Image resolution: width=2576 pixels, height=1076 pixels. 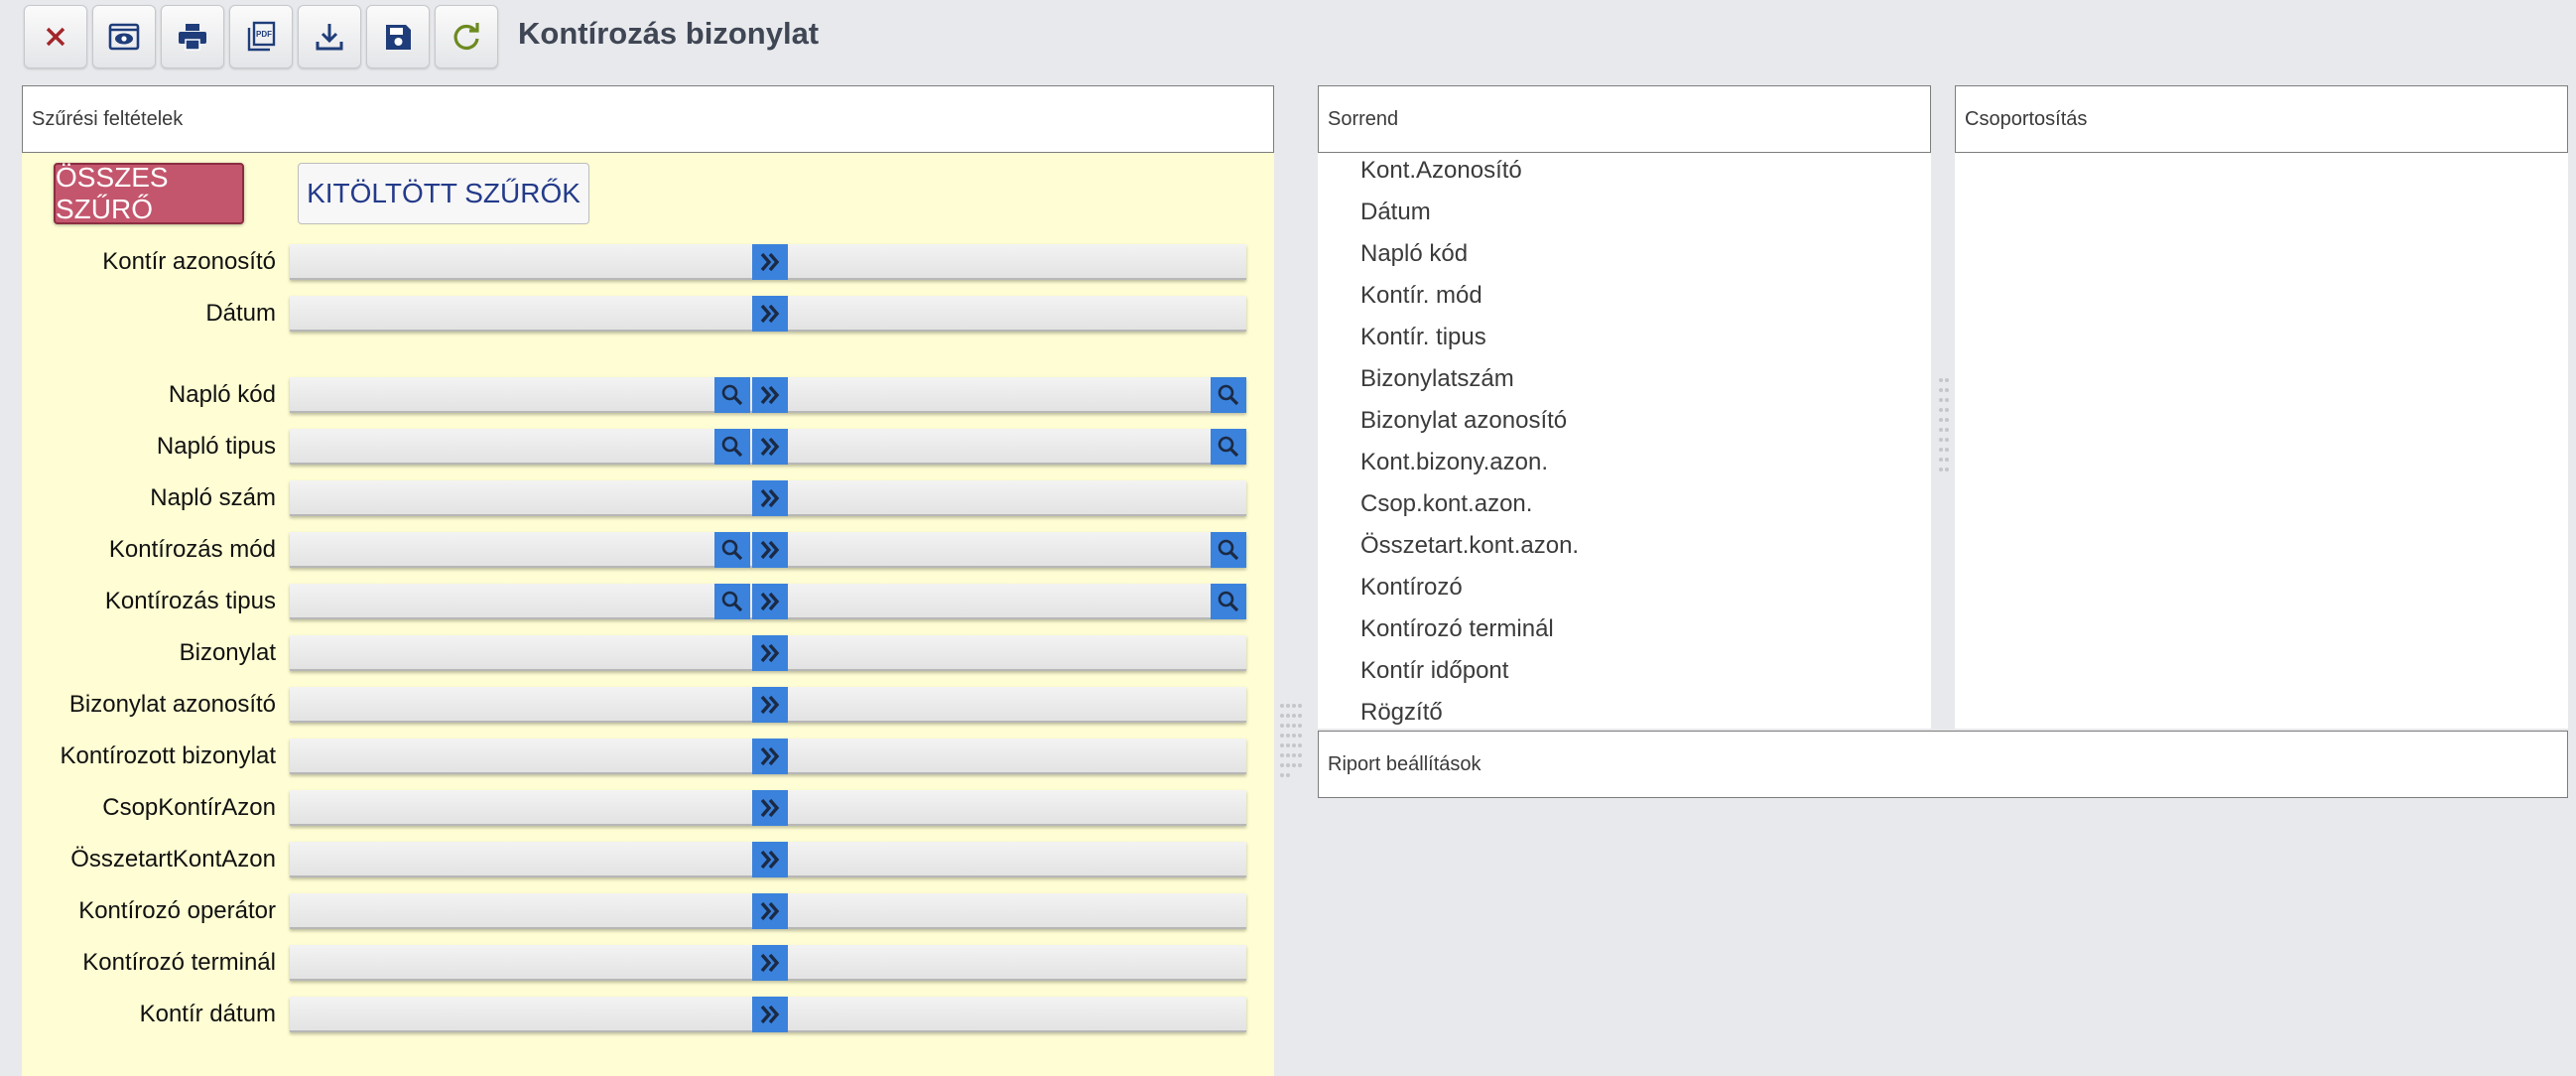 I want to click on sort-list-item: Napló kód, so click(x=1414, y=254).